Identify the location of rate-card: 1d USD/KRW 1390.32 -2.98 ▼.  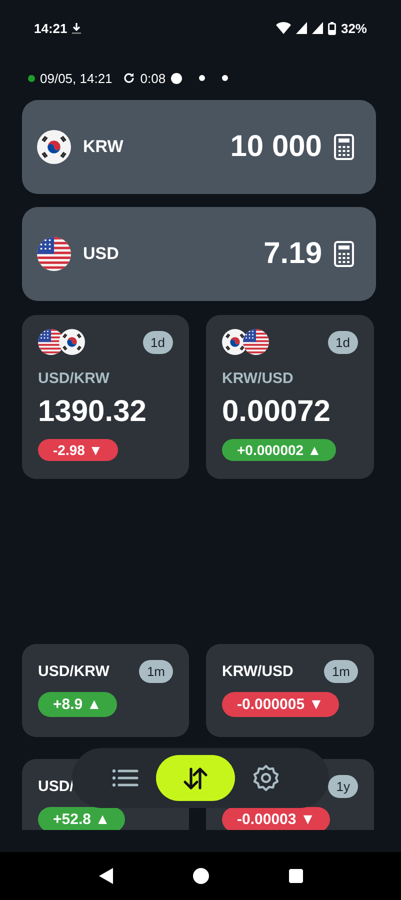
(105, 397).